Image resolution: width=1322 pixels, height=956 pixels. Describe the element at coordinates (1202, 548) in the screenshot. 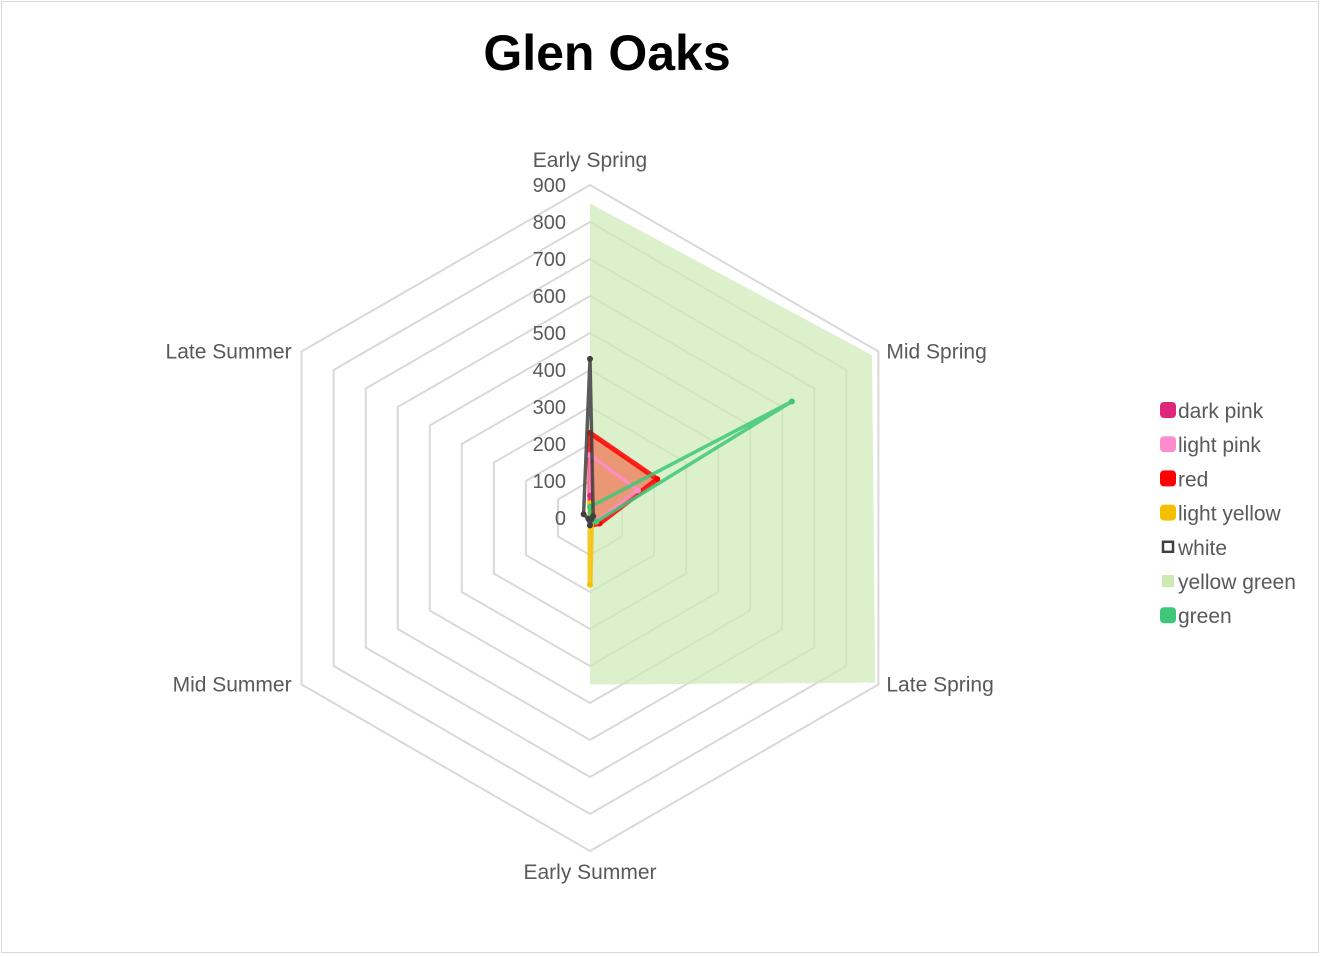

I see `legend-white-label: white` at that location.